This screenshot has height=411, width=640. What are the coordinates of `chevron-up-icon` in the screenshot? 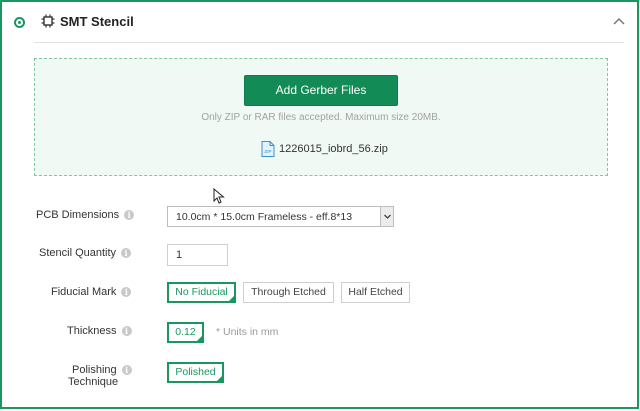 It's located at (619, 21).